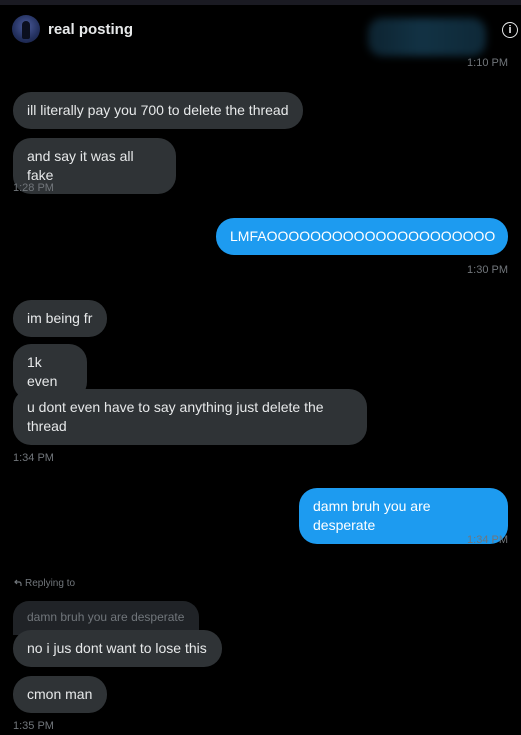 This screenshot has height=735, width=521. What do you see at coordinates (427, 37) in the screenshot?
I see `redacted-region` at bounding box center [427, 37].